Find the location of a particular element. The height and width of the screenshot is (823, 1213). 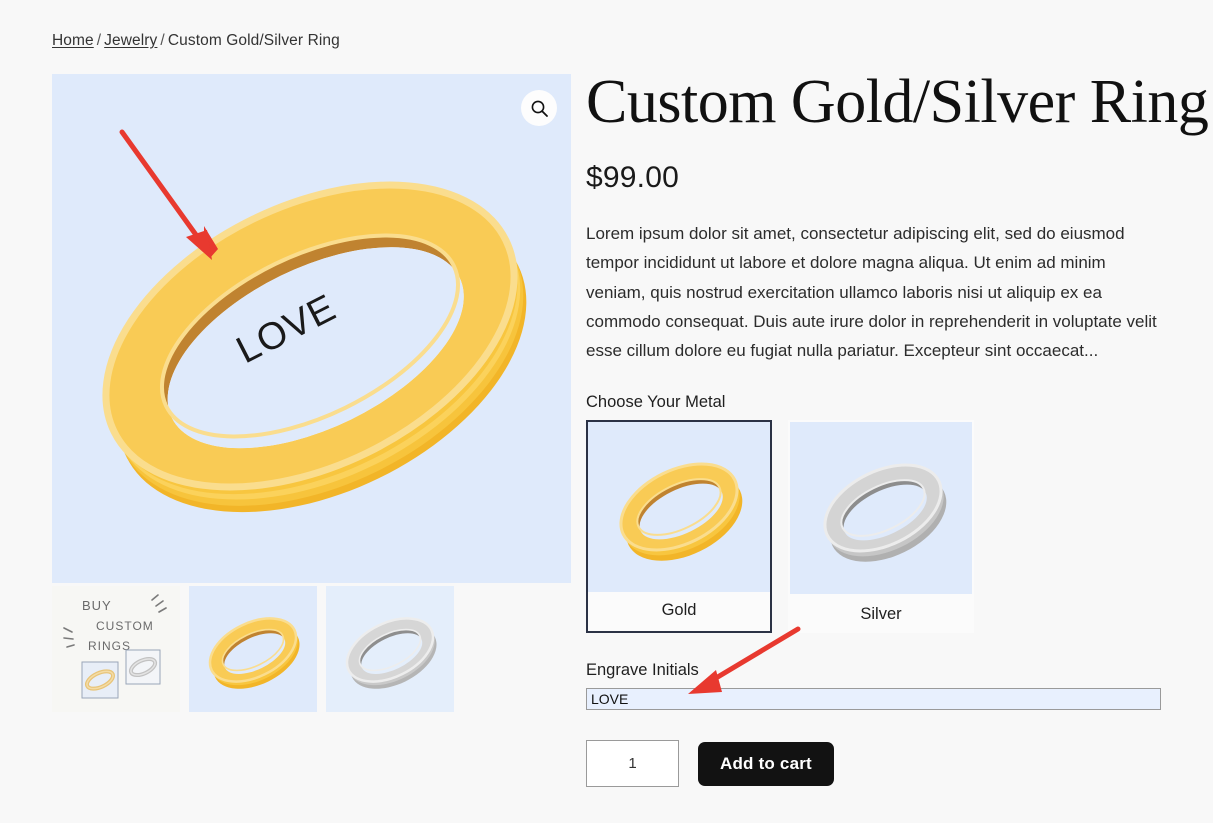

breadcrumb-current-page: Custom Gold/Silver Ring is located at coordinates (253, 40).